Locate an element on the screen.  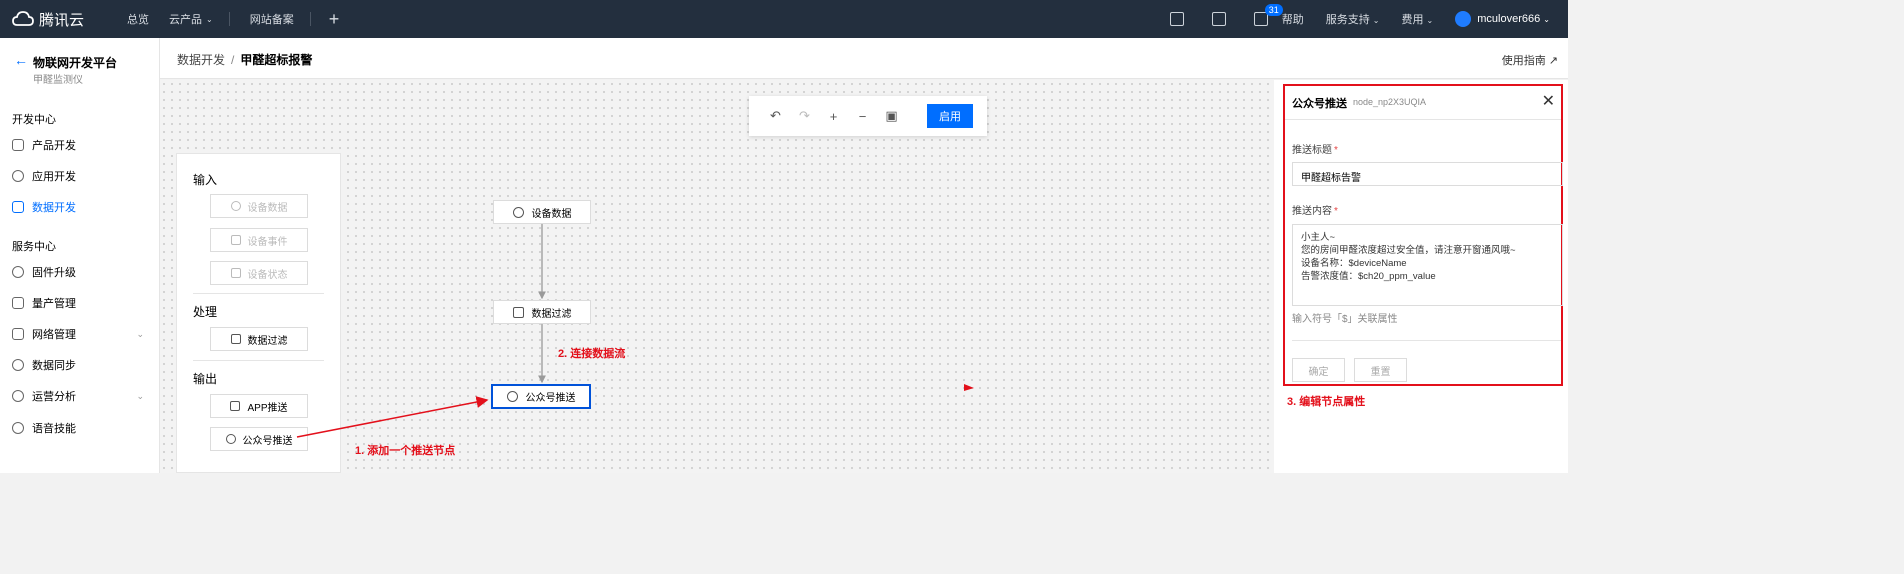
palette-node-label: 设备状态 is located at coordinates (267, 275).